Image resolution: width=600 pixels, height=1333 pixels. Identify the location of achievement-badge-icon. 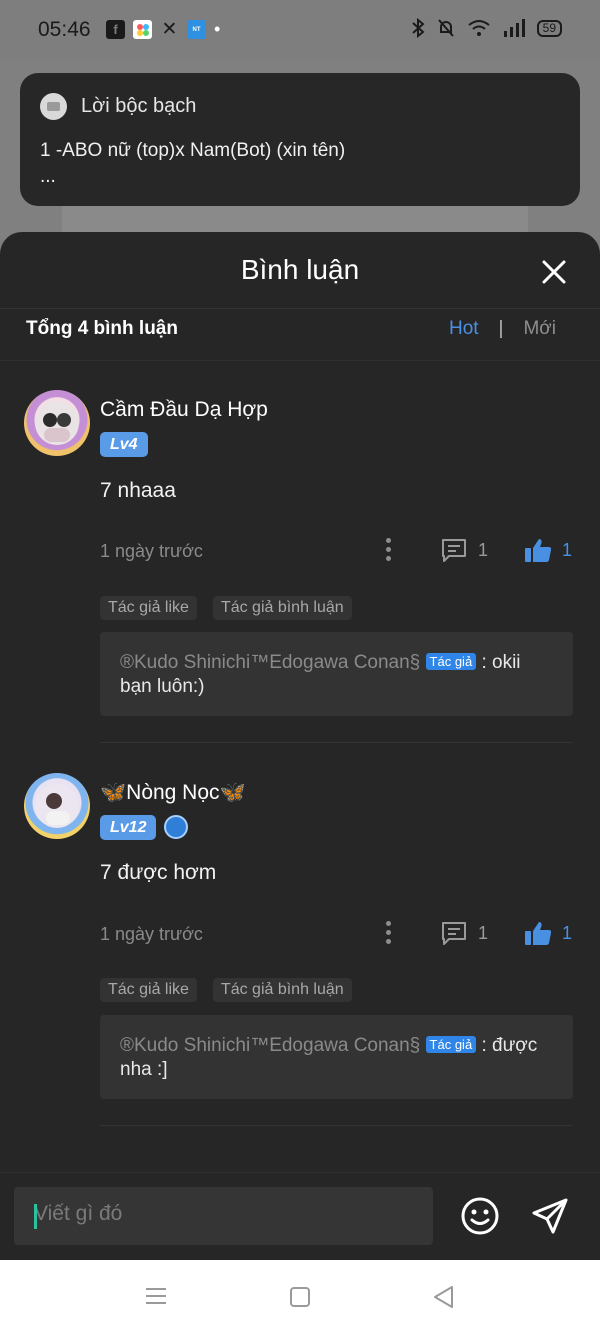
(176, 827).